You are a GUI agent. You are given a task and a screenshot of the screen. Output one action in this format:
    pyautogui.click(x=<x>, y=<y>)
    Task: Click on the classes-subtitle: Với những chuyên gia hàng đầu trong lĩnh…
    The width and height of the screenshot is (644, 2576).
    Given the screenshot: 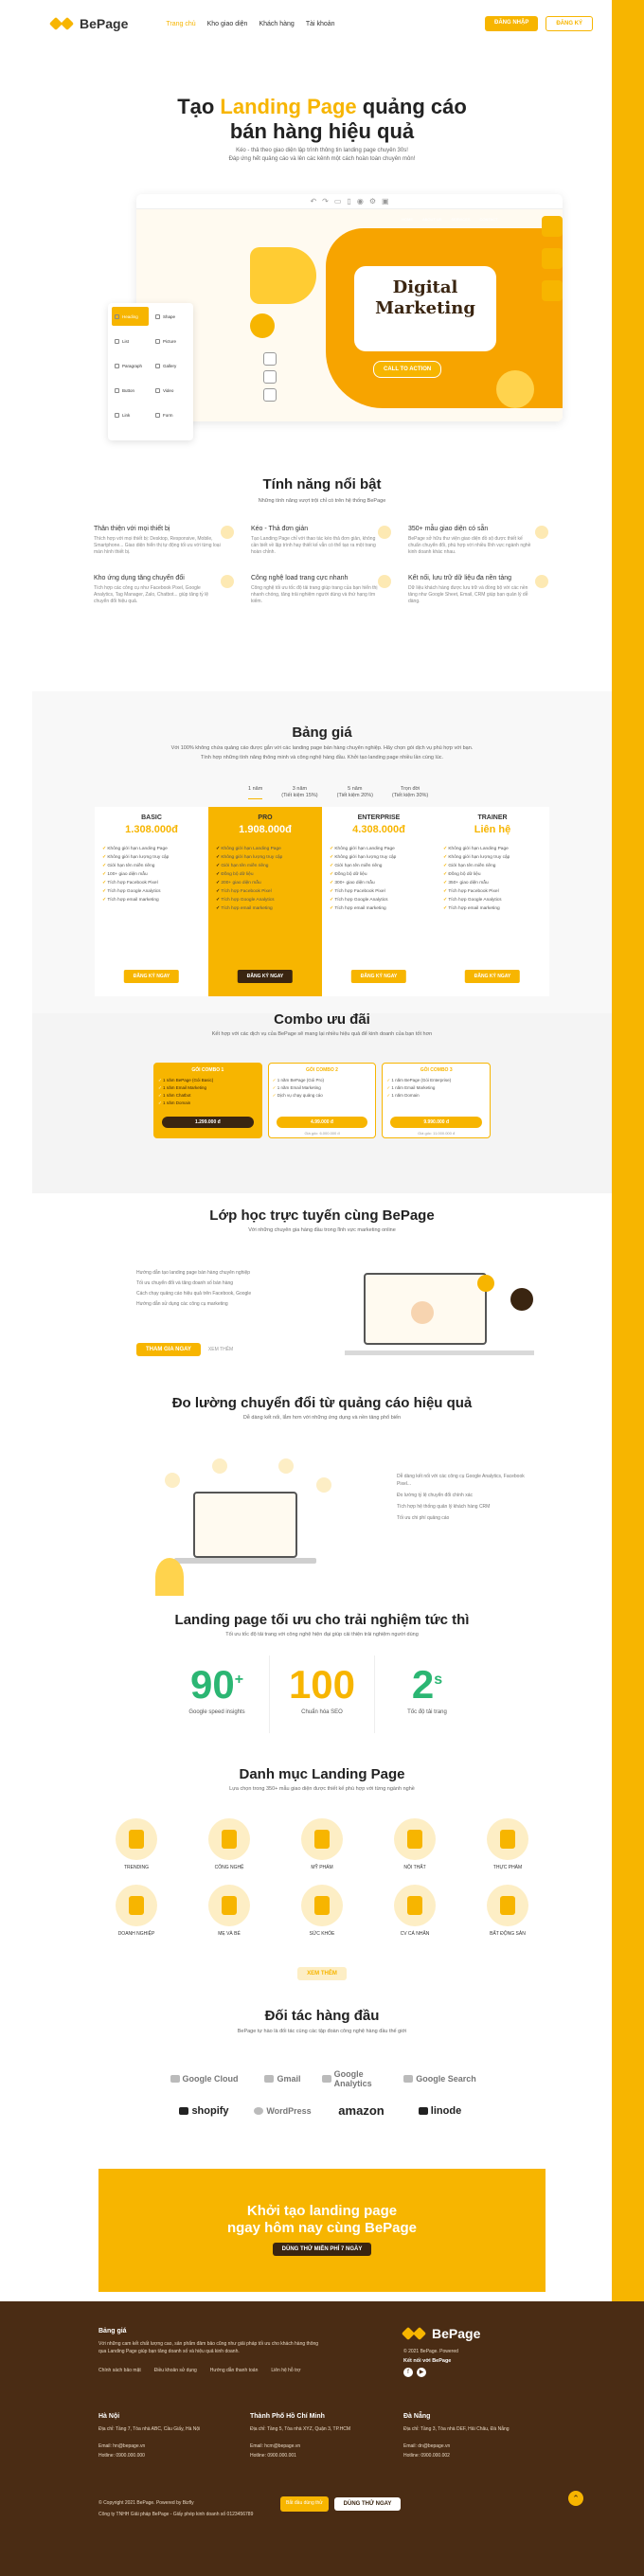 What is the action you would take?
    pyautogui.click(x=322, y=1230)
    